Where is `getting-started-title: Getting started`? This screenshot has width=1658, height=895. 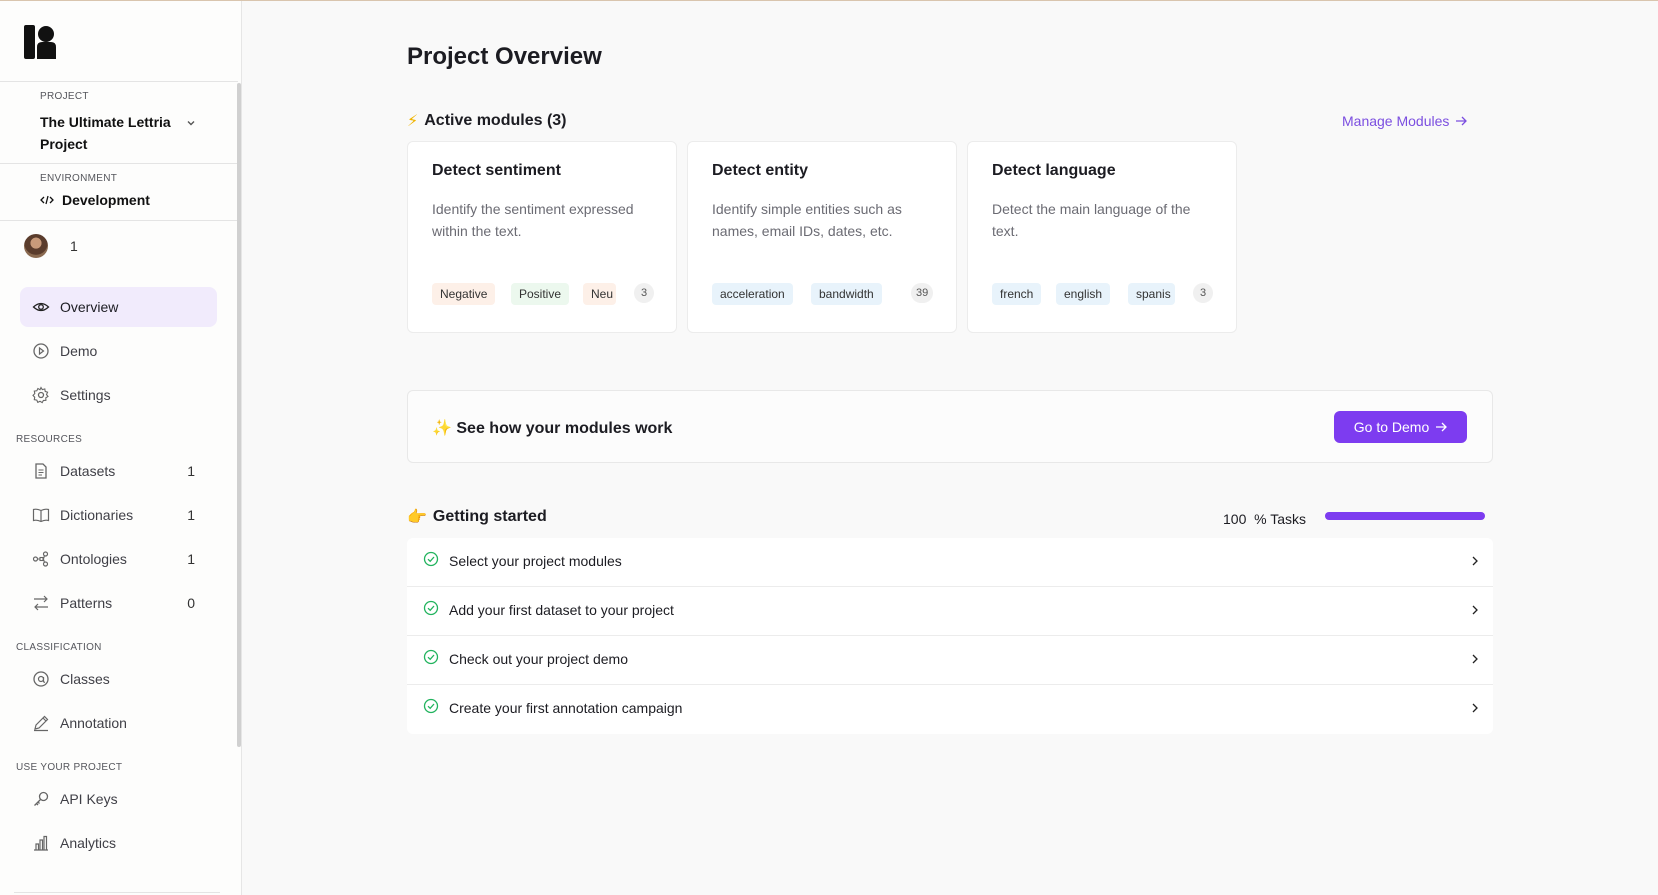 getting-started-title: Getting started is located at coordinates (489, 516).